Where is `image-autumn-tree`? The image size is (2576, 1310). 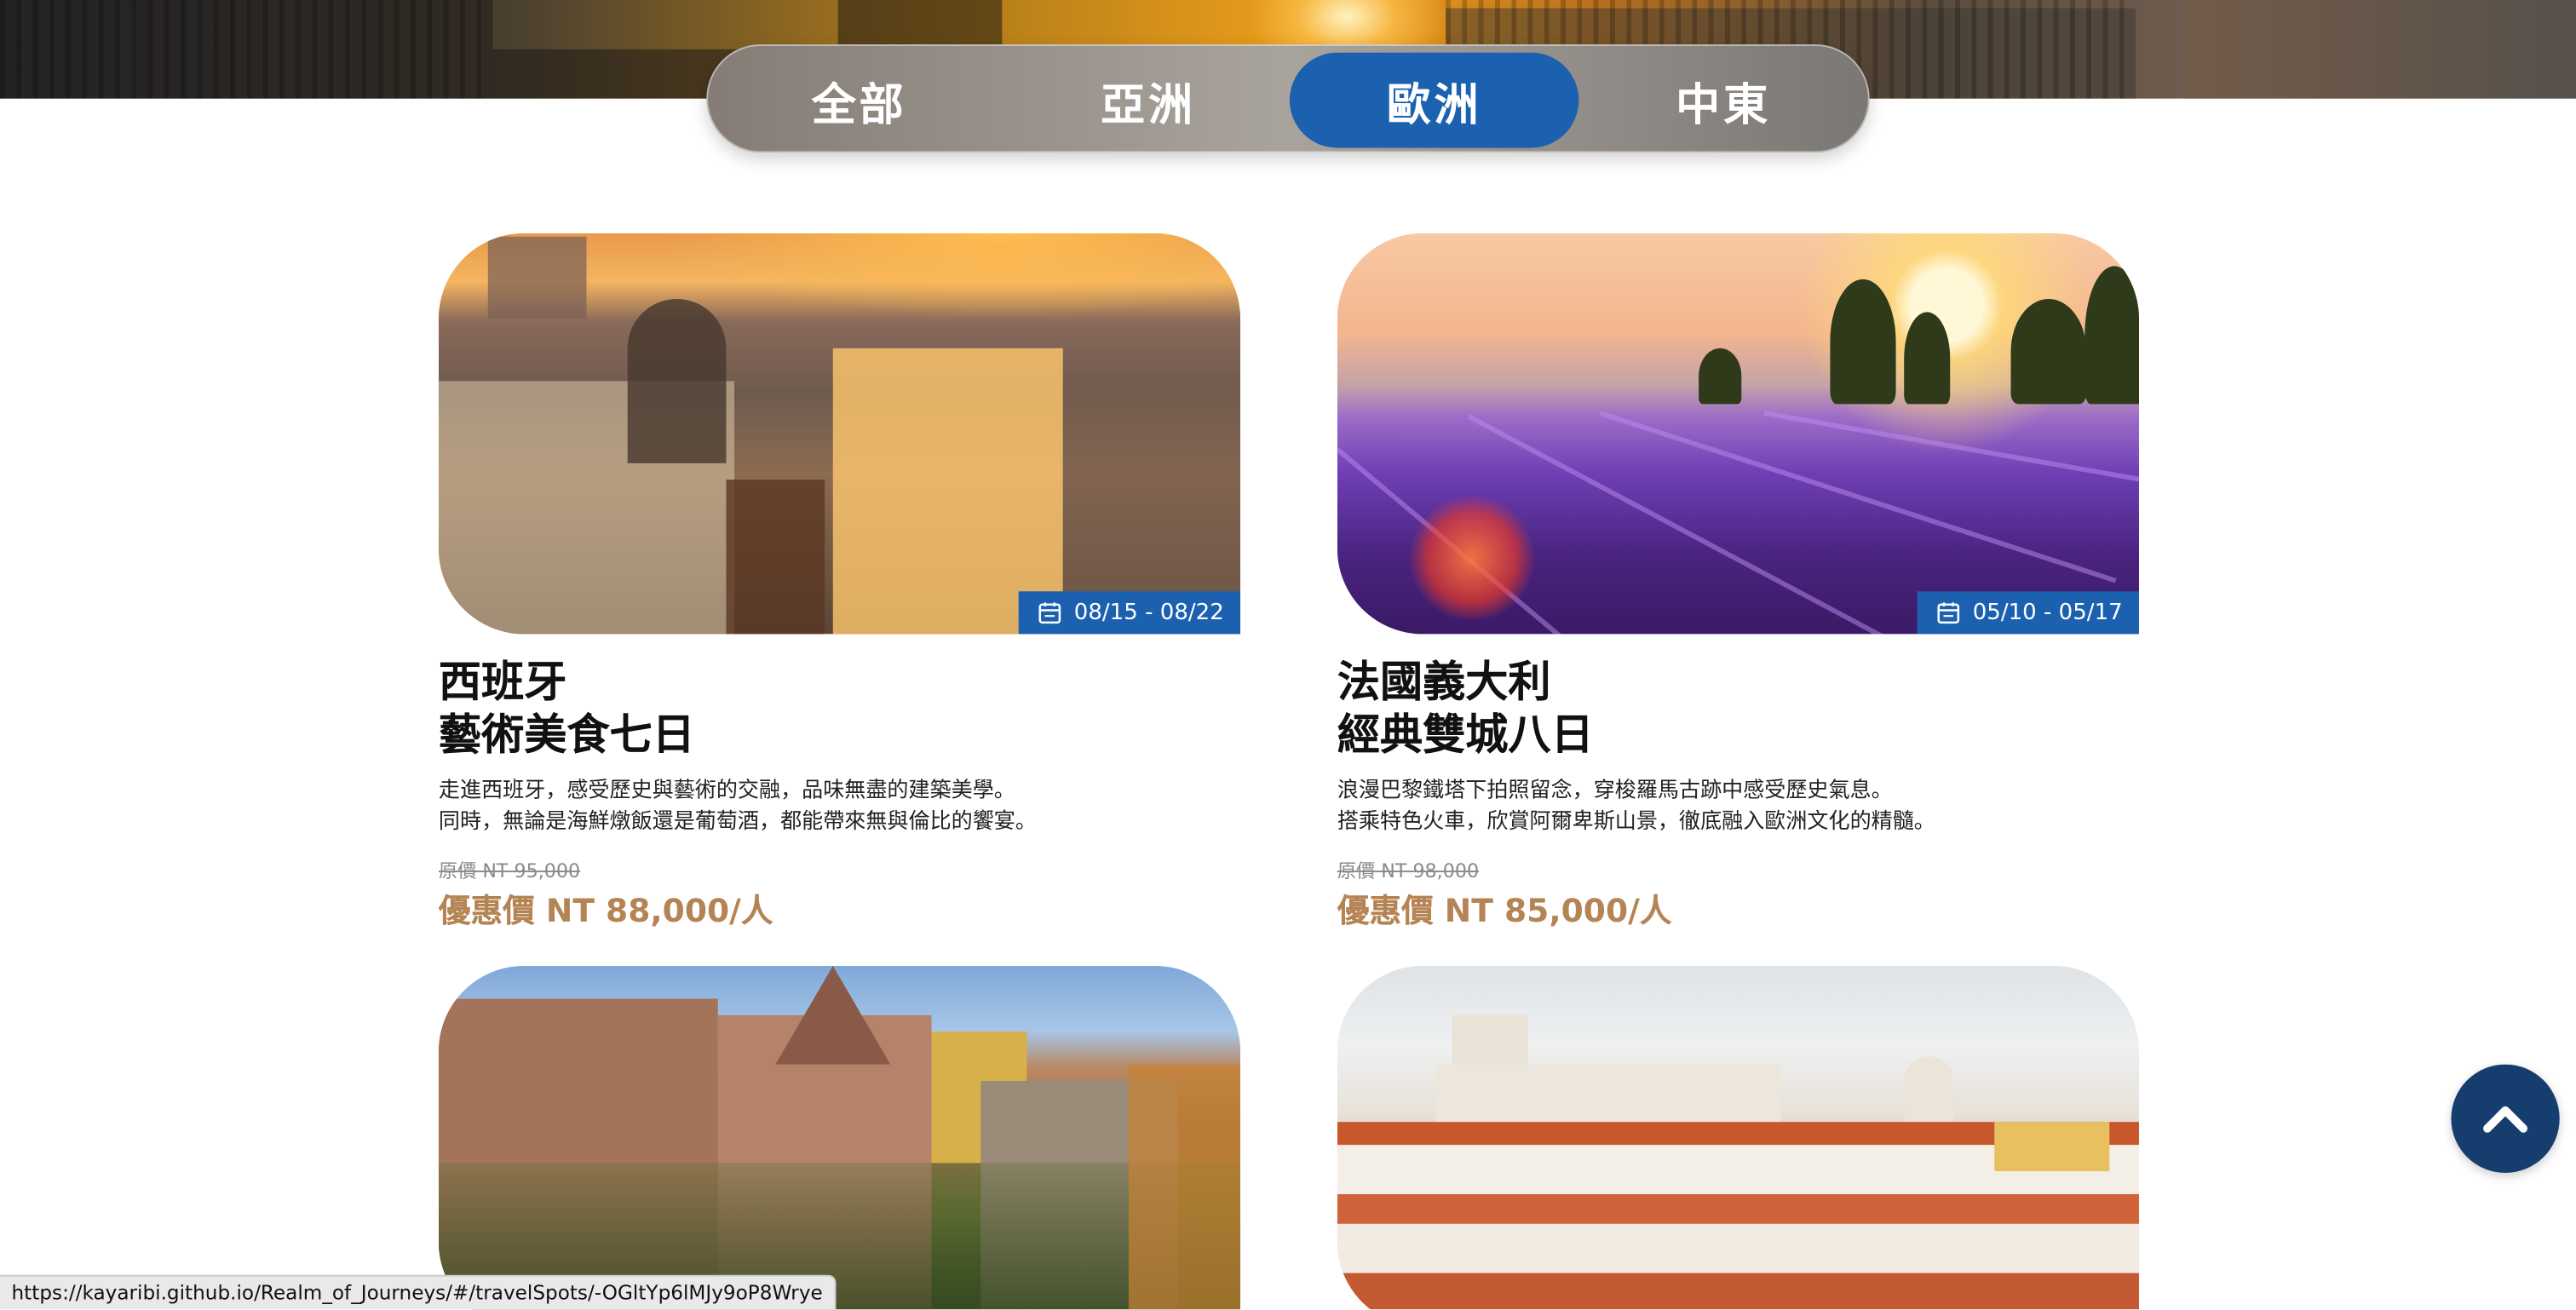 image-autumn-tree is located at coordinates (1185, 1187).